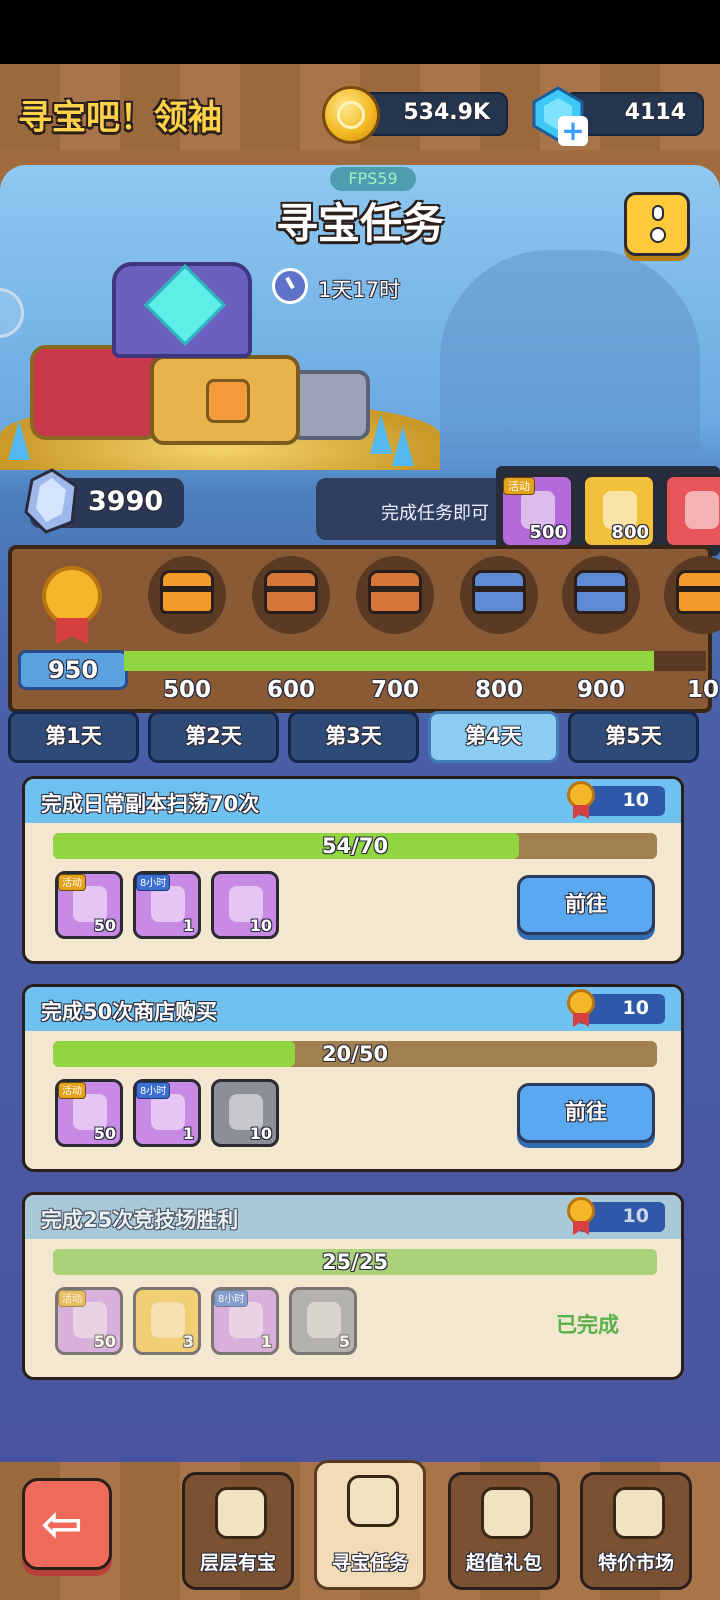  I want to click on tab-day-2: 第2天, so click(213, 737).